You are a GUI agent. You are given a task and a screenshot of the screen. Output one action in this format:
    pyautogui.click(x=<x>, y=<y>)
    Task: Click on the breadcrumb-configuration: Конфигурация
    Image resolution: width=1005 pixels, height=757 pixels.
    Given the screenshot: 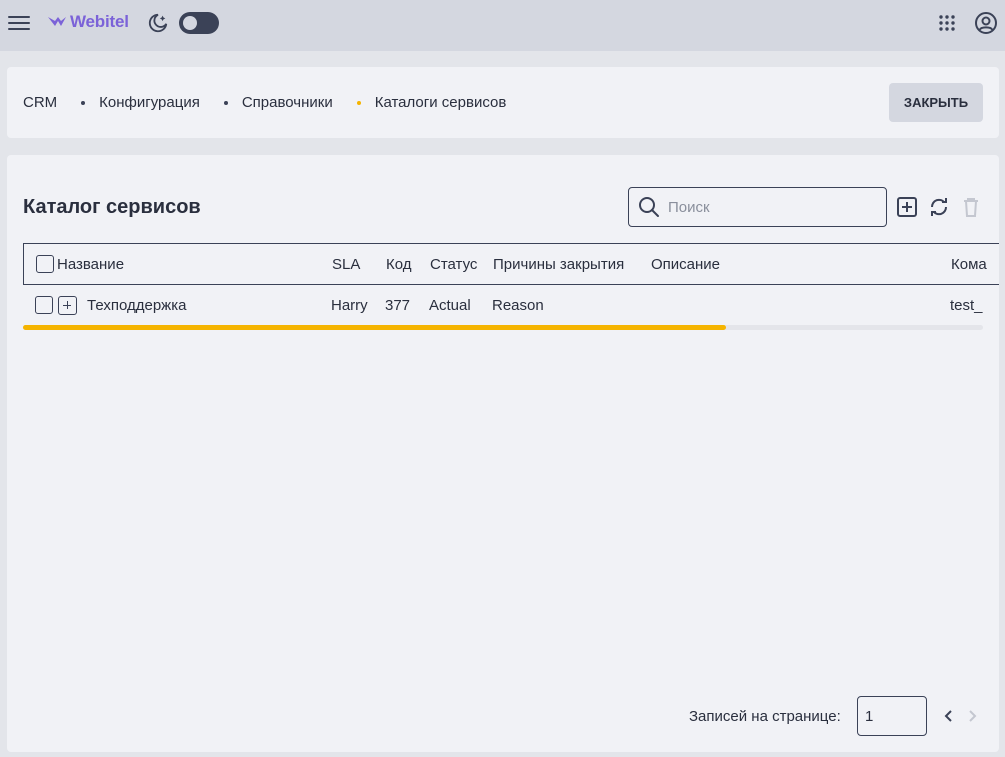 What is the action you would take?
    pyautogui.click(x=149, y=102)
    